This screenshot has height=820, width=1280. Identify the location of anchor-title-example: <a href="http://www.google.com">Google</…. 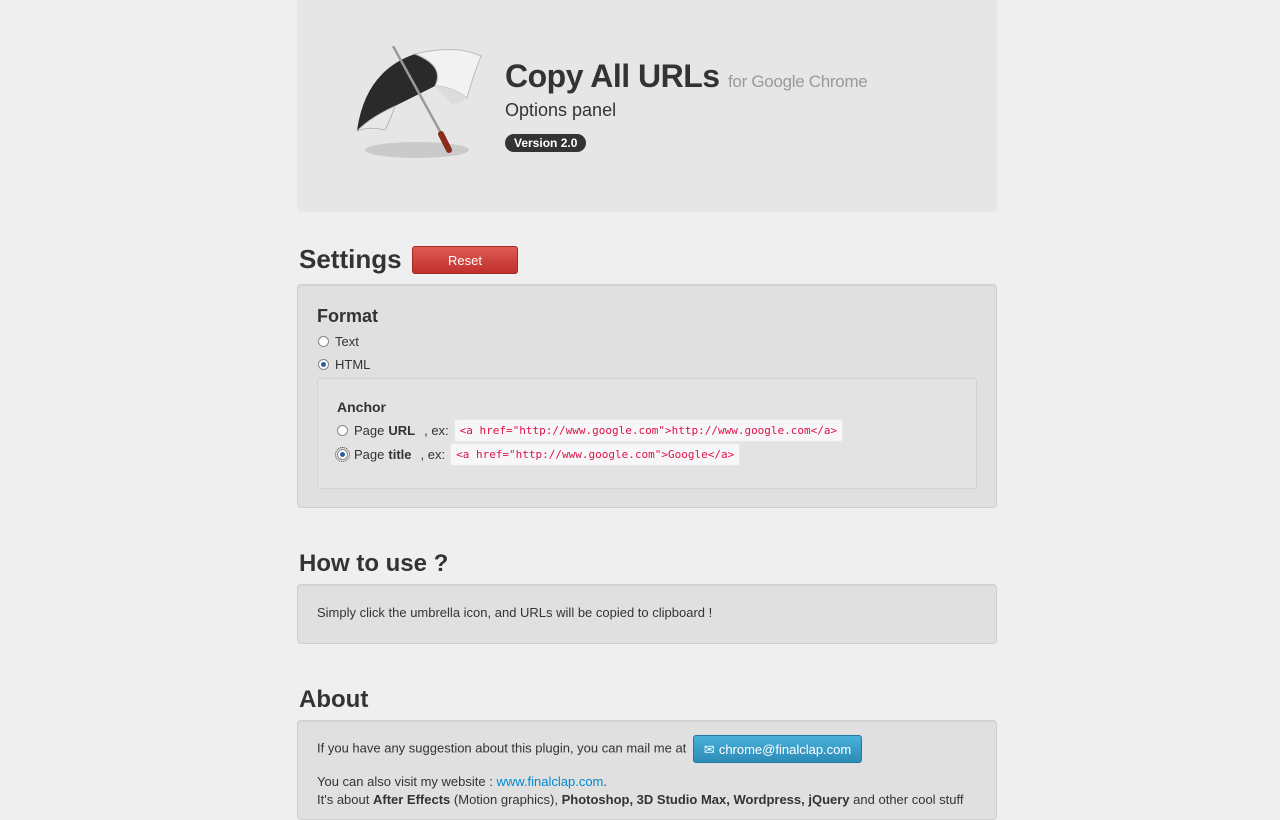
(595, 454).